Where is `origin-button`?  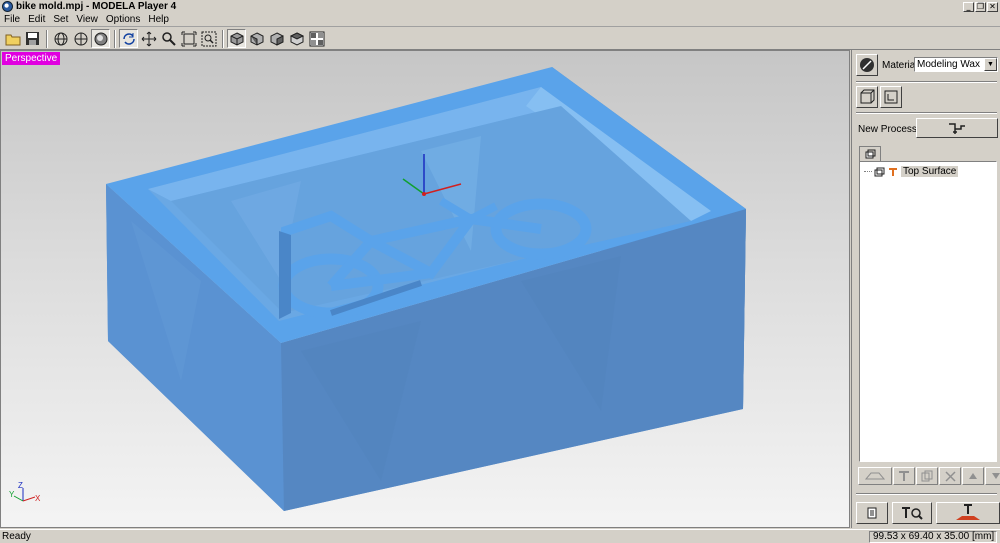
origin-button is located at coordinates (891, 97).